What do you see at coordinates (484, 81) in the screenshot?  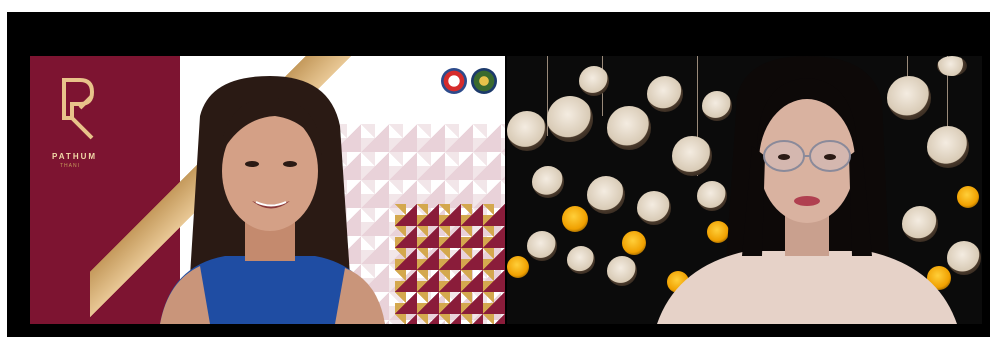 I see `province-emblem-icon` at bounding box center [484, 81].